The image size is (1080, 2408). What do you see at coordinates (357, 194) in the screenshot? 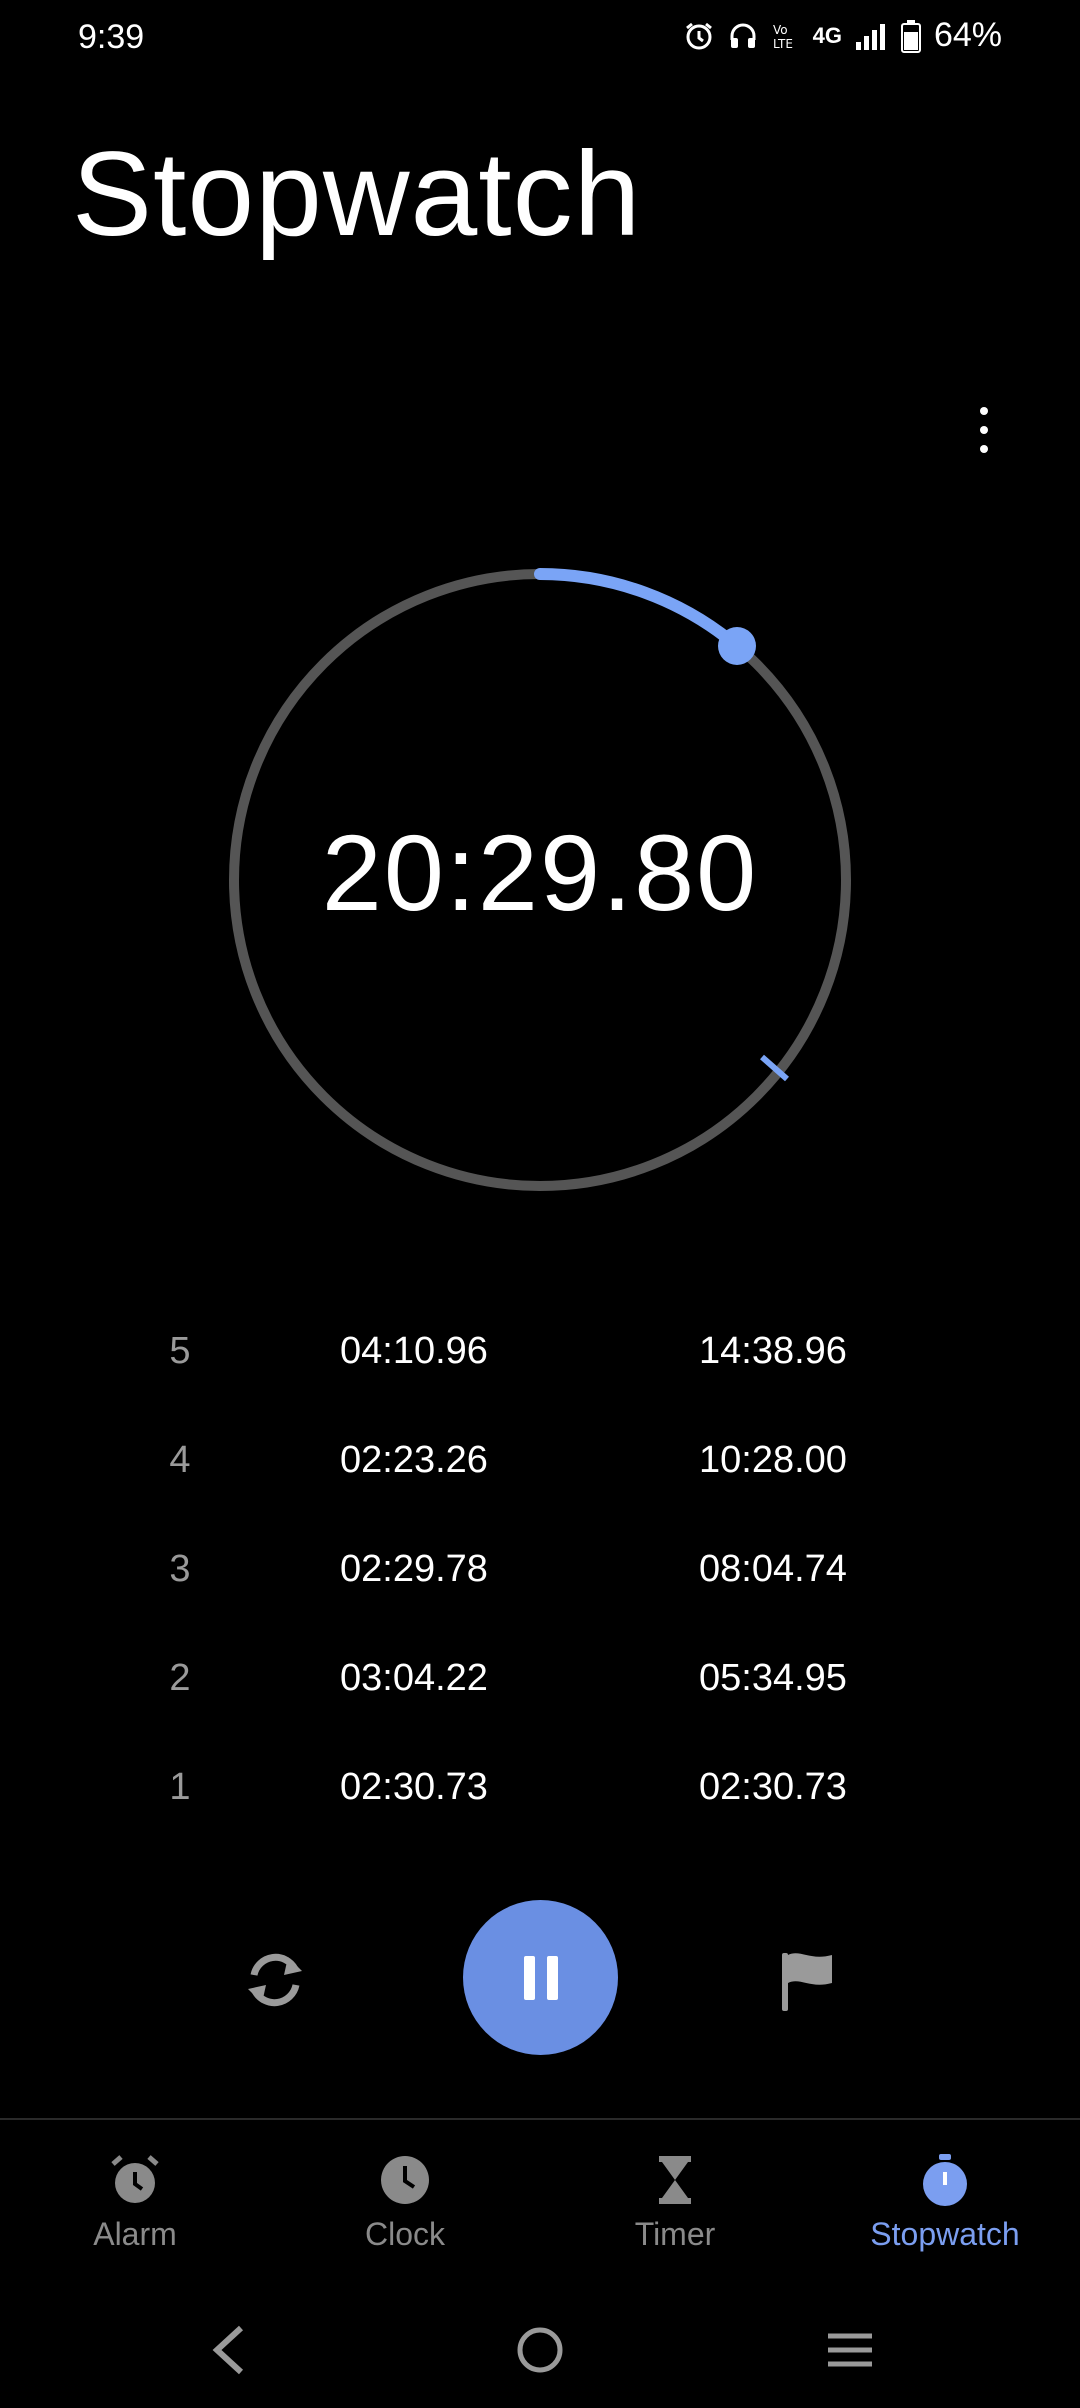
I see `page-title: Stopwatch` at bounding box center [357, 194].